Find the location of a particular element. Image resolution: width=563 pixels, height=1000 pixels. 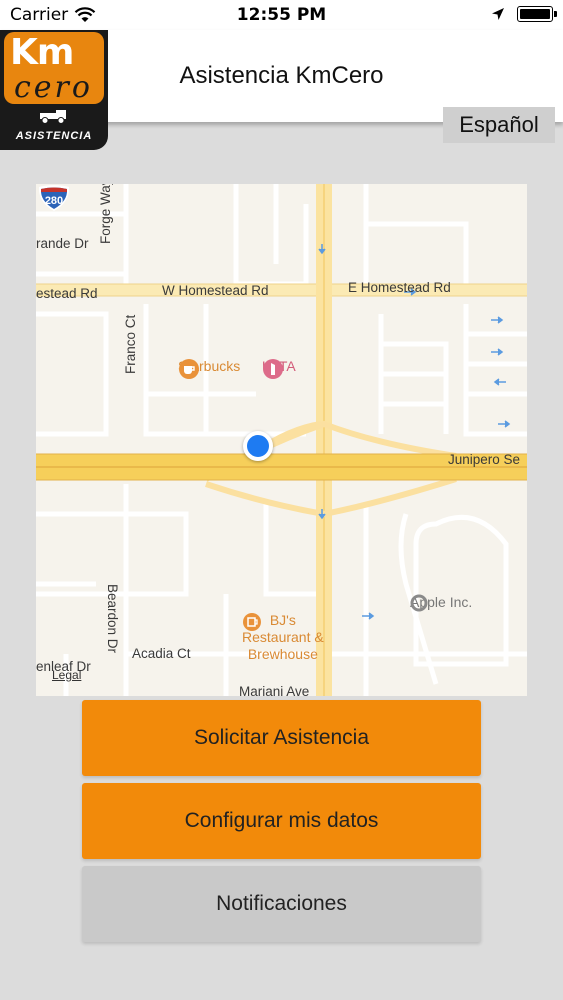

tow-truck-icon is located at coordinates (53, 117).